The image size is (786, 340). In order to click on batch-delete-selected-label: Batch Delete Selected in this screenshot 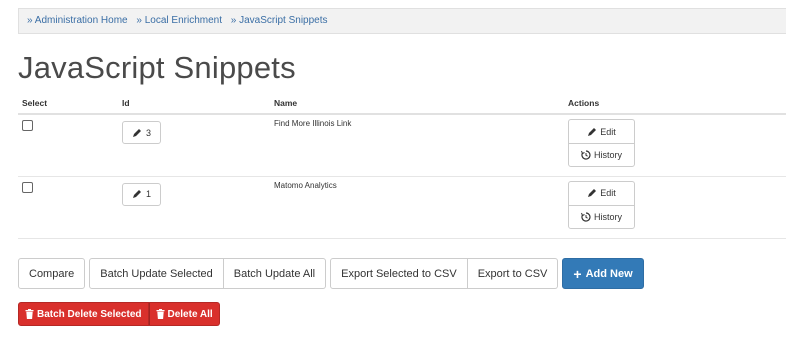, I will do `click(89, 314)`.